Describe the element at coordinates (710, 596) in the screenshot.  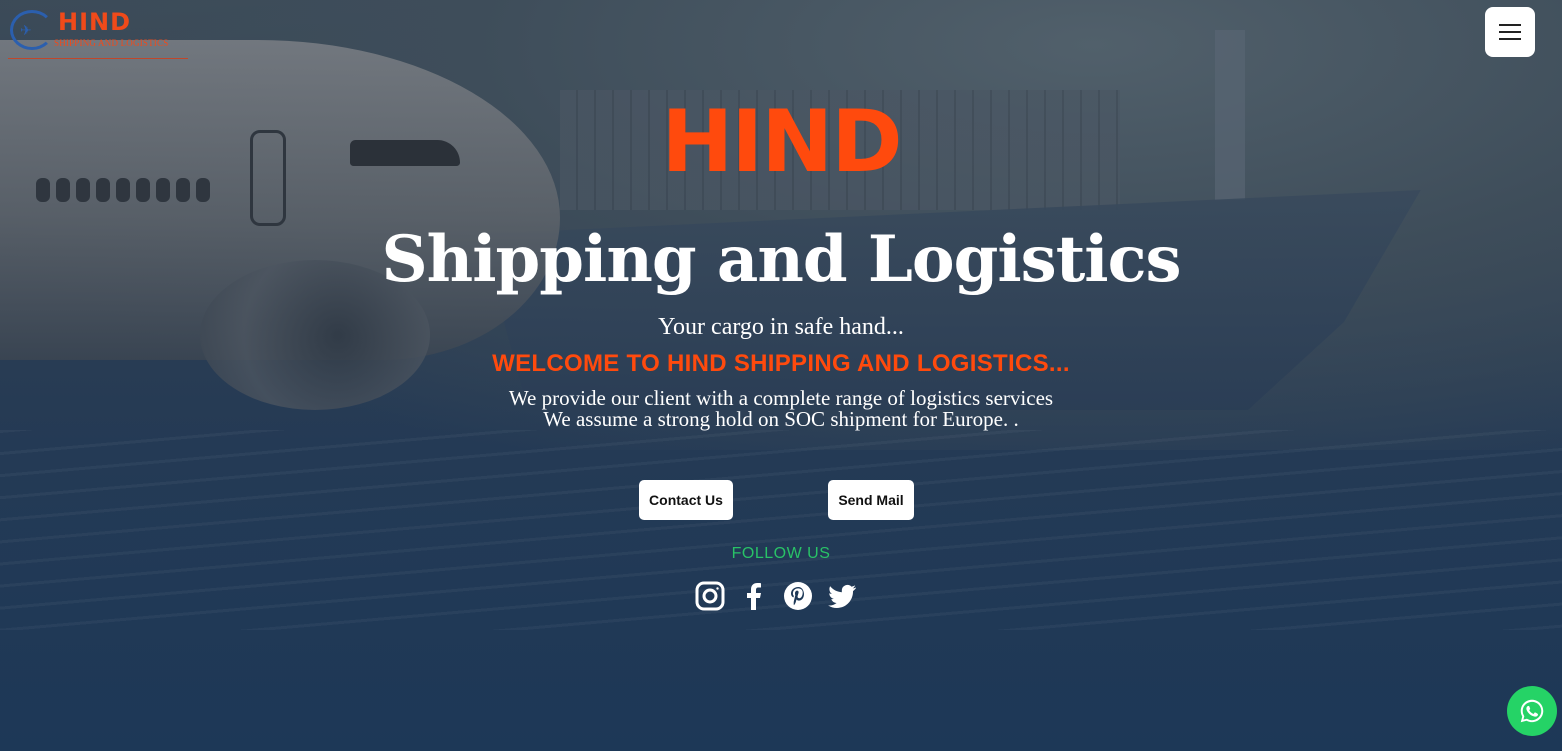
I see `instagram-icon` at that location.